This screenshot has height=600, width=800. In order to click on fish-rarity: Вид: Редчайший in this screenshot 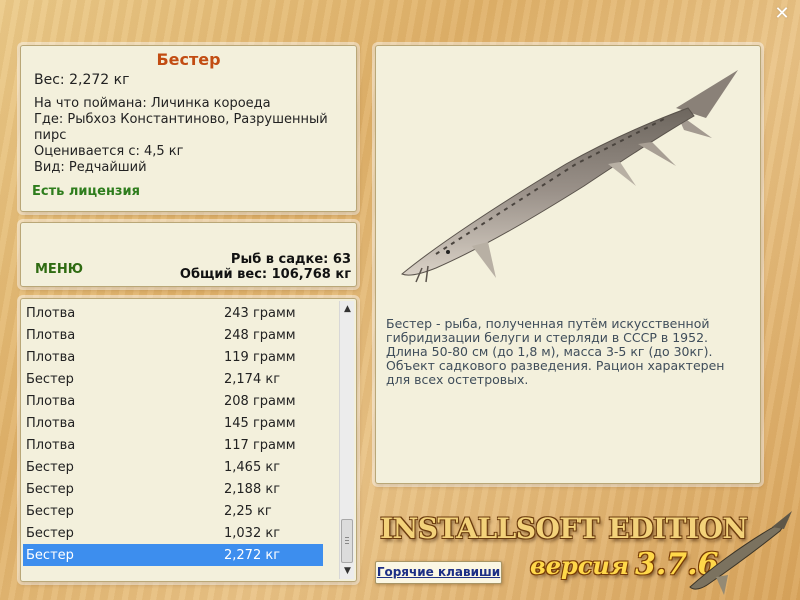, I will do `click(90, 167)`.